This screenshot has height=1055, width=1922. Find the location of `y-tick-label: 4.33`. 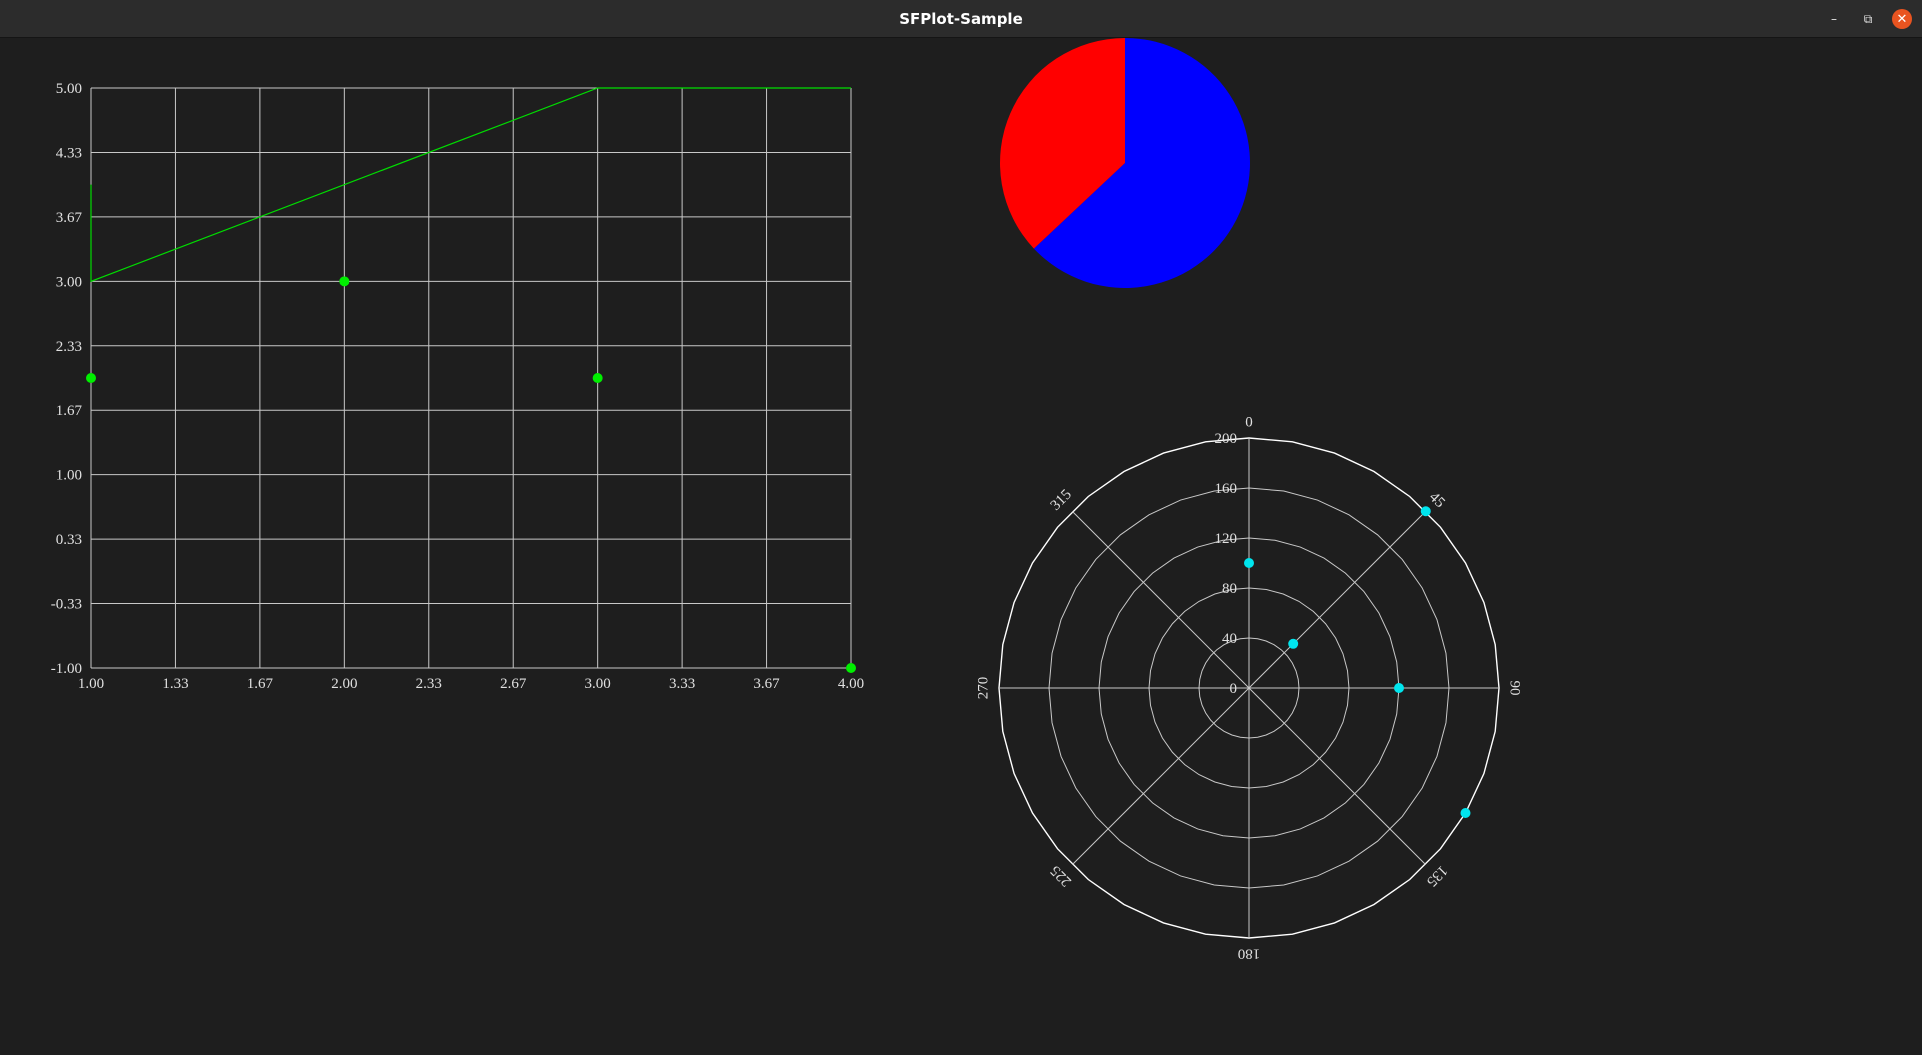

y-tick-label: 4.33 is located at coordinates (69, 153).